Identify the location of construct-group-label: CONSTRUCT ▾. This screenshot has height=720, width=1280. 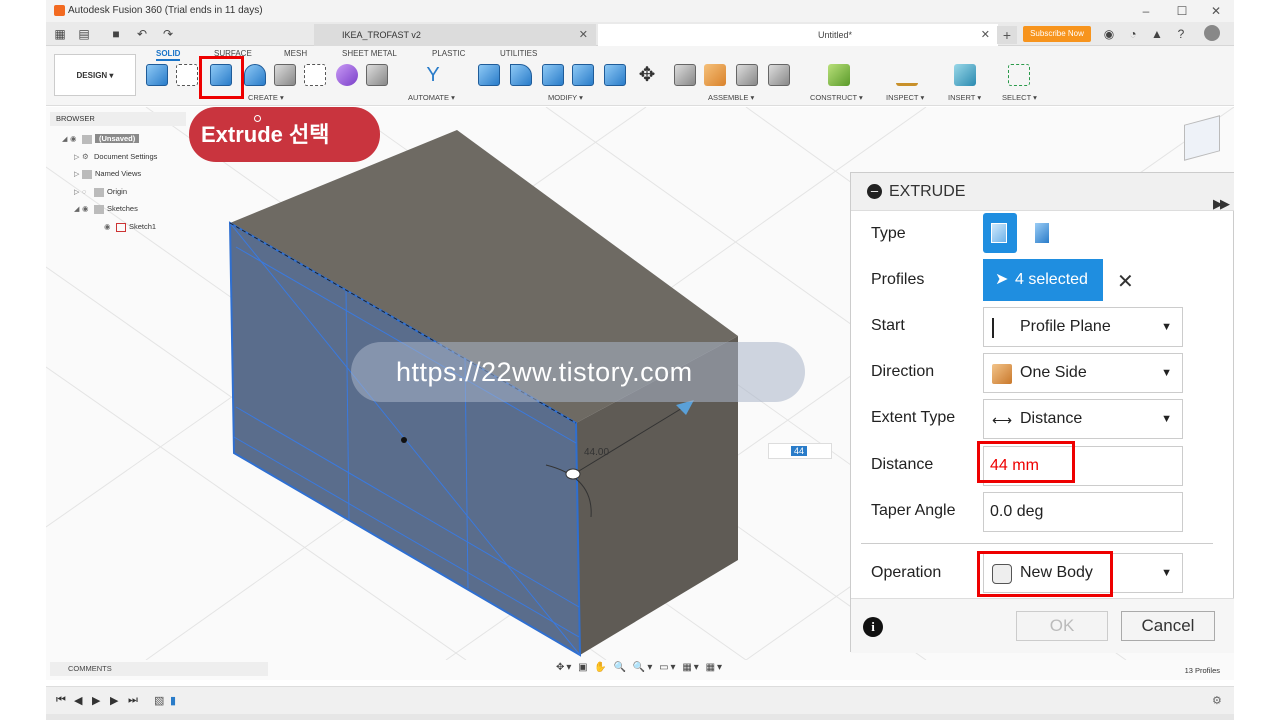
(836, 97).